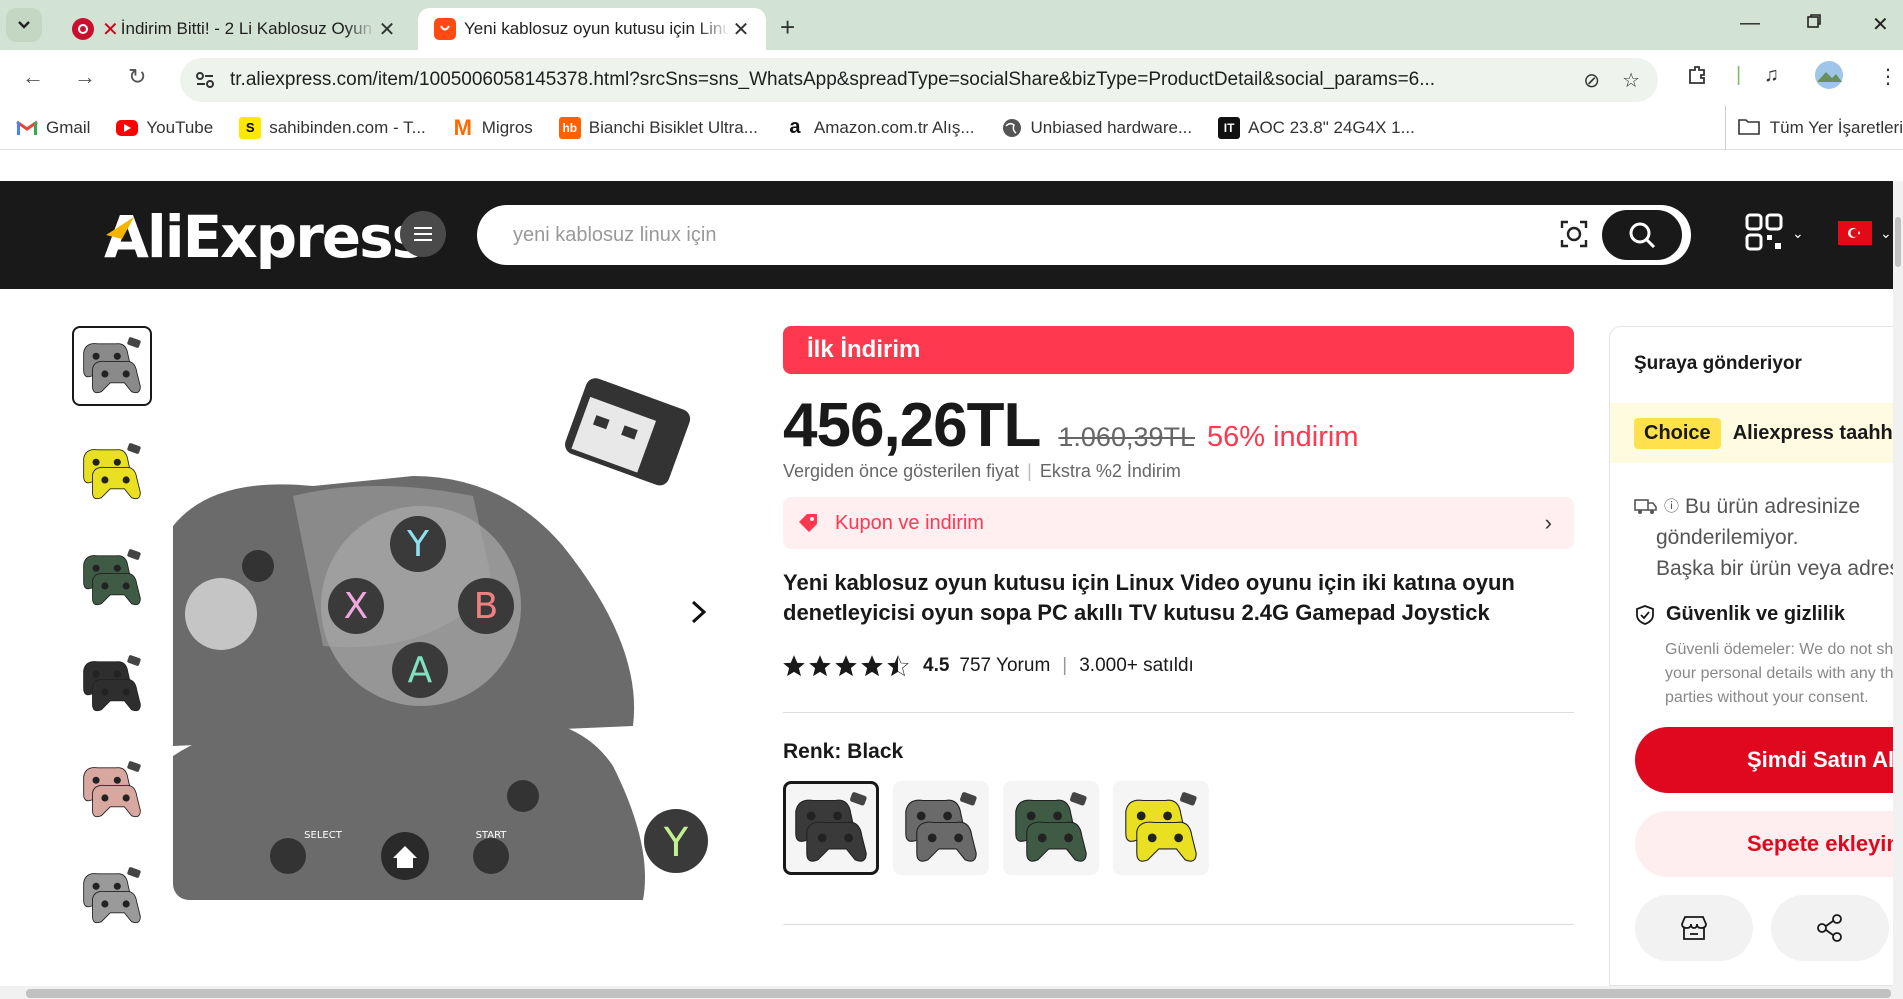 This screenshot has width=1903, height=999. Describe the element at coordinates (1814, 23) in the screenshot. I see `restore-icon` at that location.